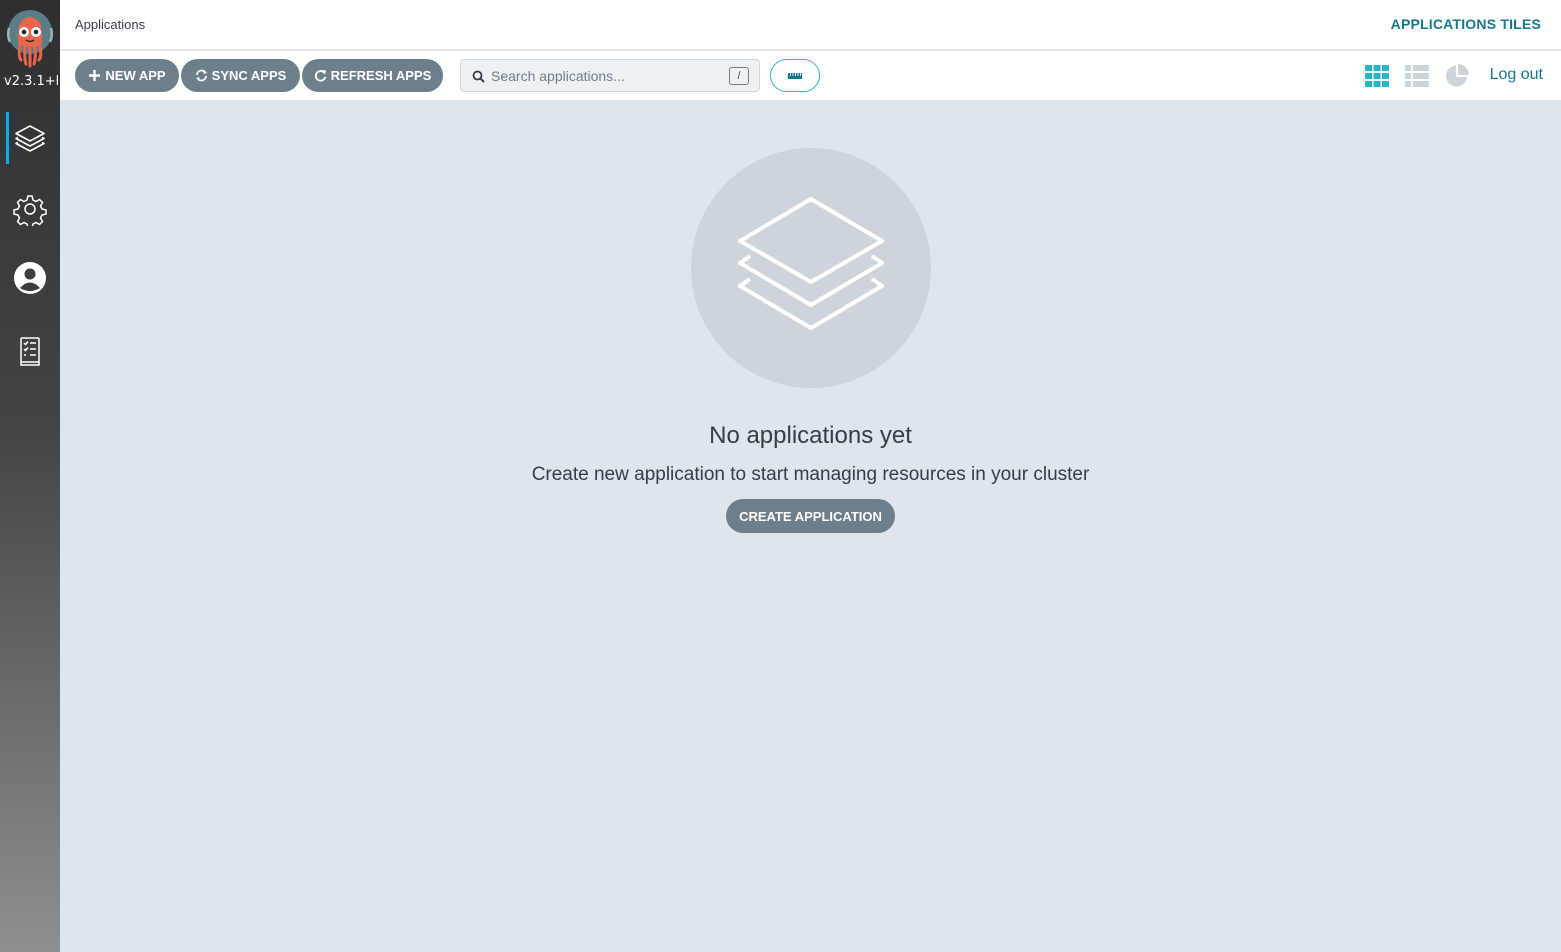 This screenshot has width=1561, height=952. What do you see at coordinates (201, 75) in the screenshot?
I see `sync-icon` at bounding box center [201, 75].